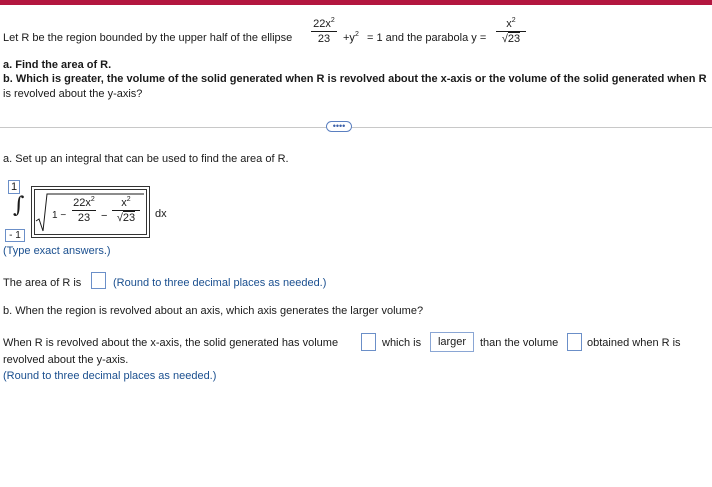 Image resolution: width=712 pixels, height=487 pixels. What do you see at coordinates (519, 343) in the screenshot?
I see `than-volume-text: than the volume` at bounding box center [519, 343].